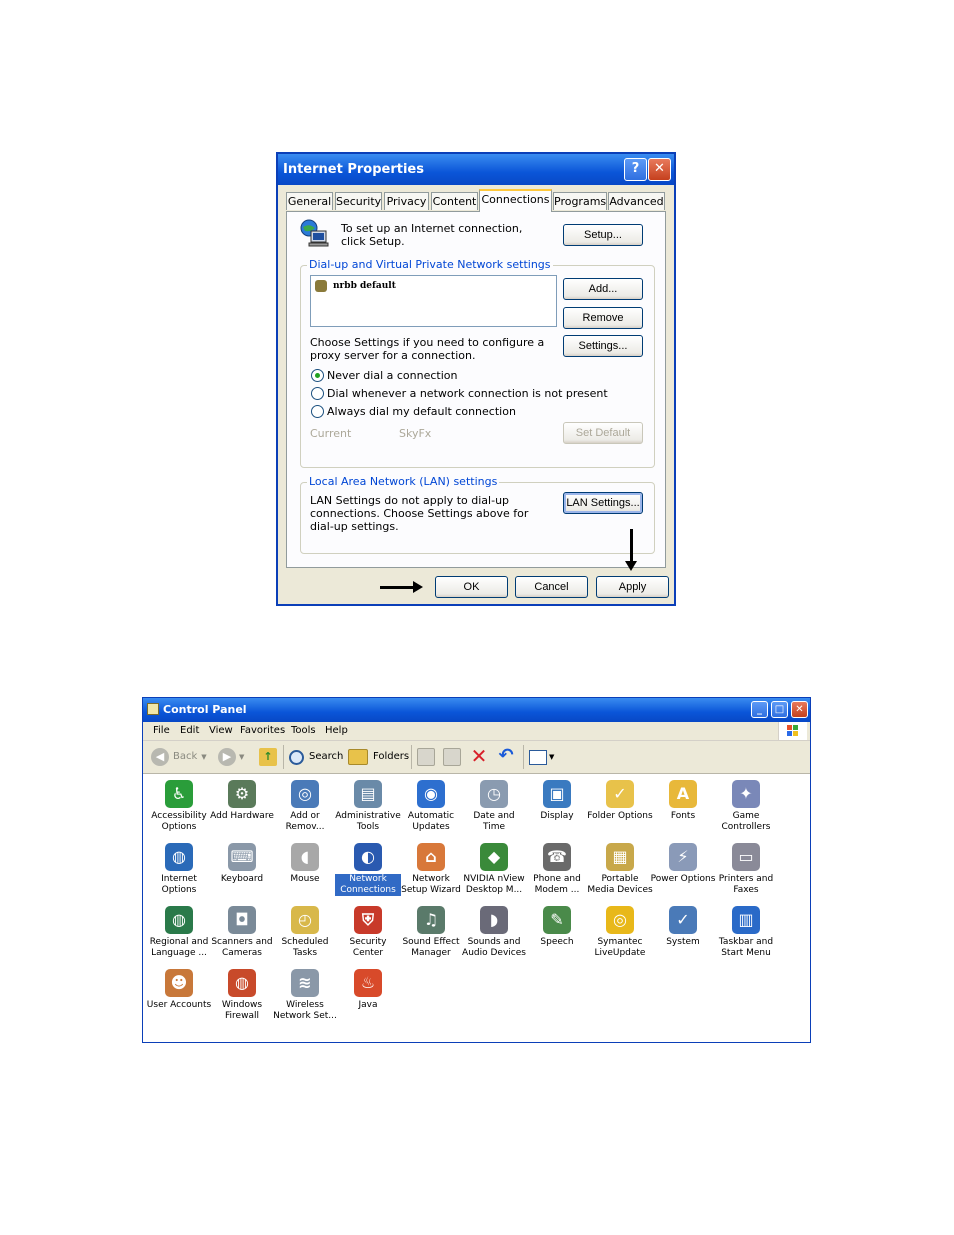 This screenshot has height=1235, width=954. I want to click on menu-edit: Edit, so click(189, 731).